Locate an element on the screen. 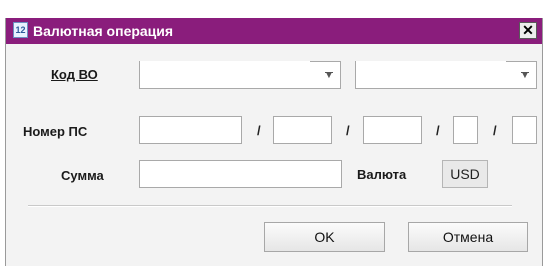 Image resolution: width=544 pixels, height=266 pixels. separator-line is located at coordinates (270, 206).